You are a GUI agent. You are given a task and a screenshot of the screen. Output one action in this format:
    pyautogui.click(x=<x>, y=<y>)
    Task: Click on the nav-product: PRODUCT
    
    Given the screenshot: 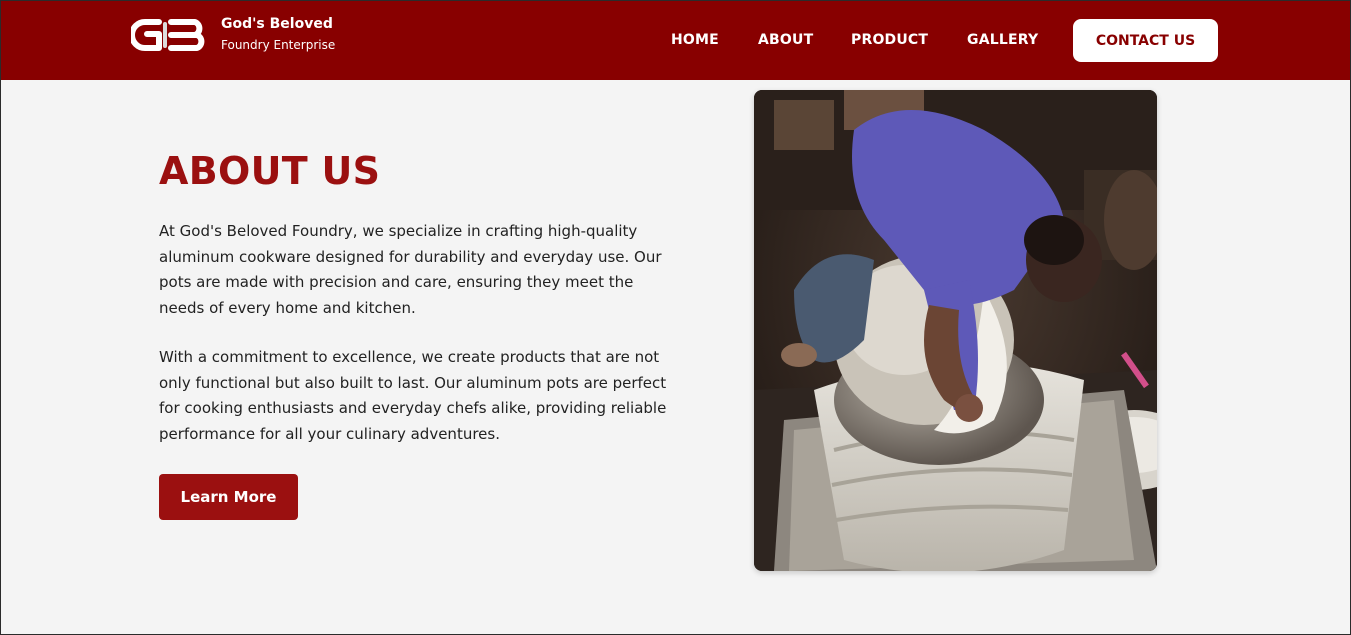 What is the action you would take?
    pyautogui.click(x=889, y=40)
    